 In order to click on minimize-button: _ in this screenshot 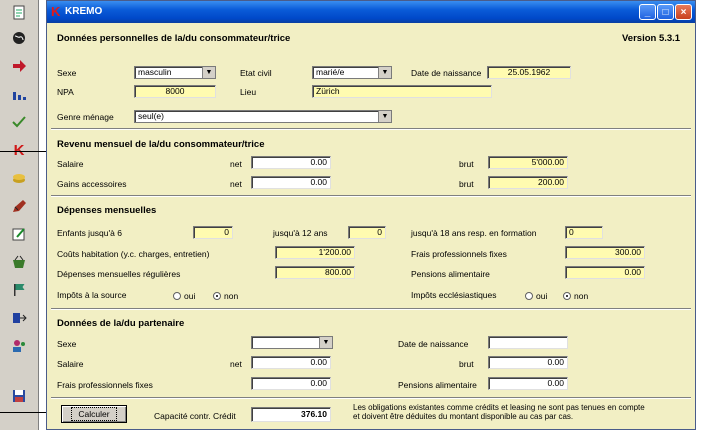, I will do `click(647, 12)`.